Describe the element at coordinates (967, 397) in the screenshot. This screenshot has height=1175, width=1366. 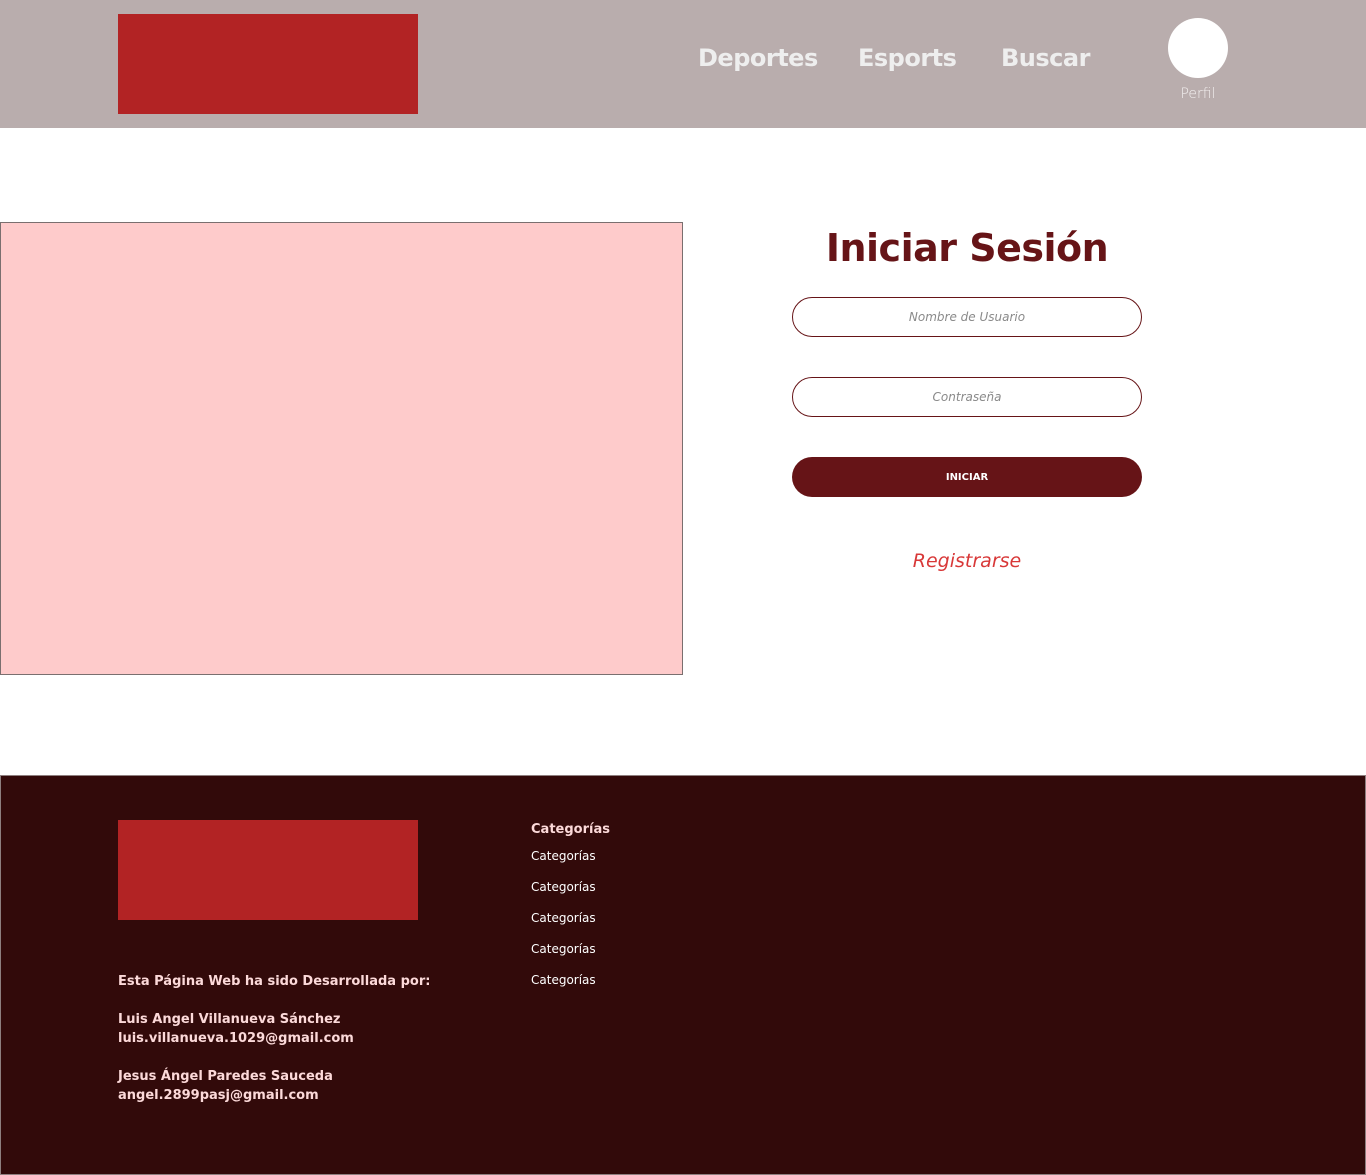
I see `password-input` at that location.